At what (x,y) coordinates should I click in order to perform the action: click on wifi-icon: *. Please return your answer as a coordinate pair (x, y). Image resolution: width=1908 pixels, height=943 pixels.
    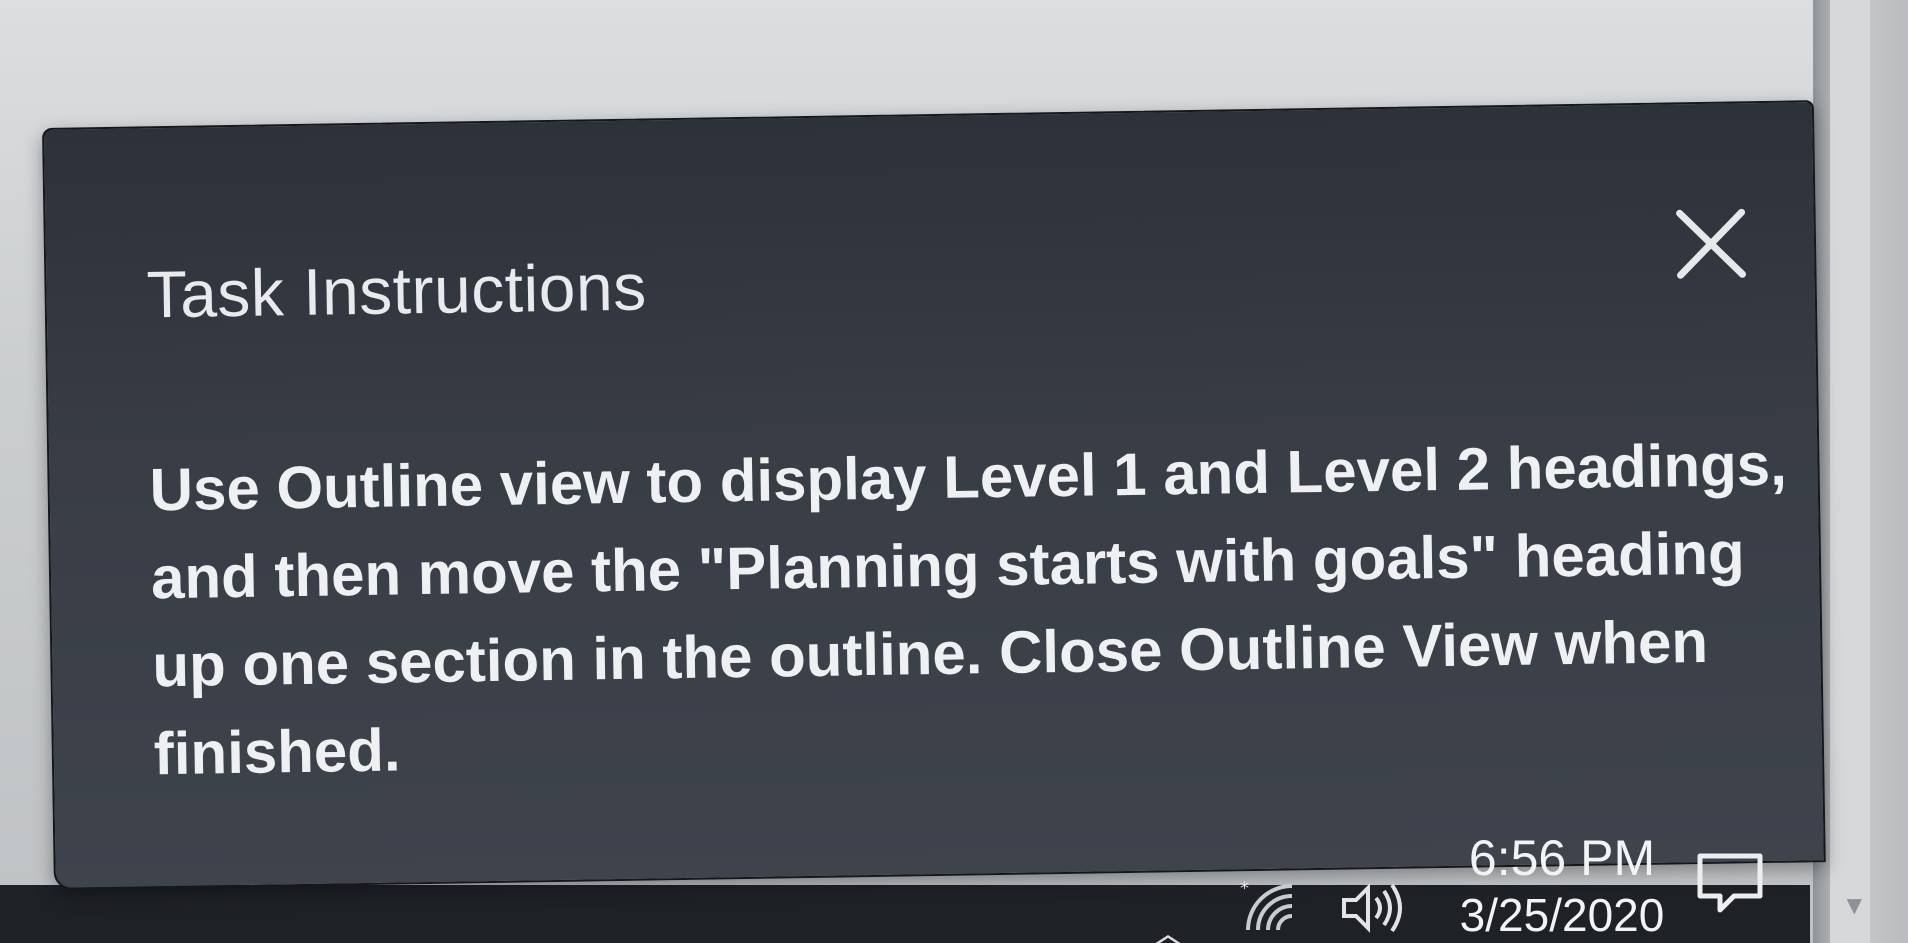
    Looking at the image, I should click on (1270, 908).